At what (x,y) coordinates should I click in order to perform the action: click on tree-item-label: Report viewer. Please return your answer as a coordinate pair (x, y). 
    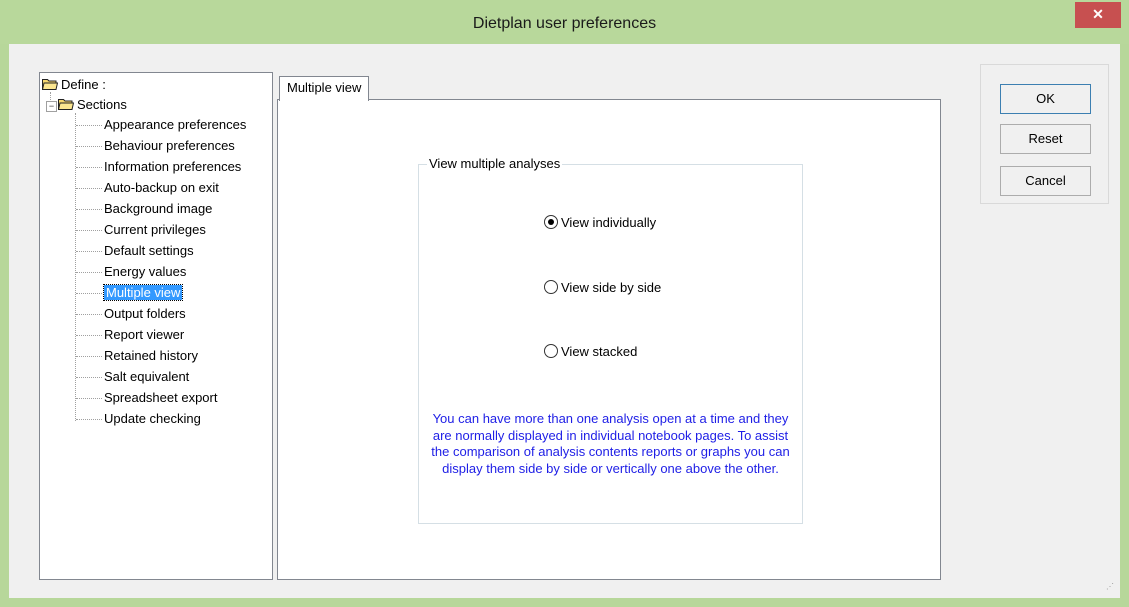
    Looking at the image, I should click on (144, 334).